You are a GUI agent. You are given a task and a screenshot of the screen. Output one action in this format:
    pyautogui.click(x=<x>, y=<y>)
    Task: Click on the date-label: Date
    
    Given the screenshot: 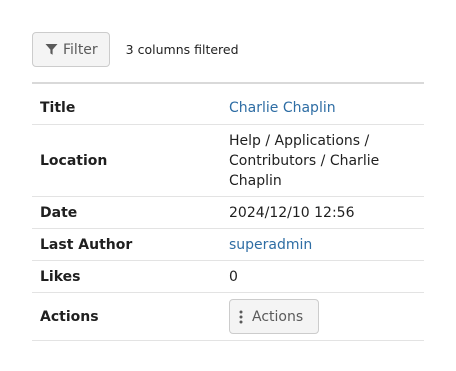 What is the action you would take?
    pyautogui.click(x=130, y=212)
    